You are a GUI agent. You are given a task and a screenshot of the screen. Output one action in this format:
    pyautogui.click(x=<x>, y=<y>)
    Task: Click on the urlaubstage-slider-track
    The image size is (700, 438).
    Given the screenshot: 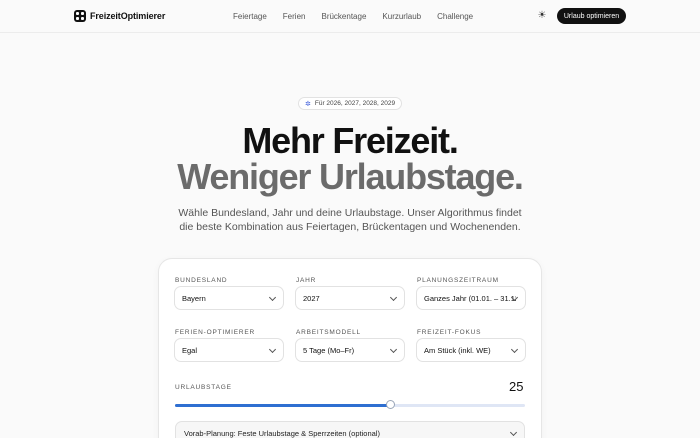 What is the action you would take?
    pyautogui.click(x=350, y=405)
    